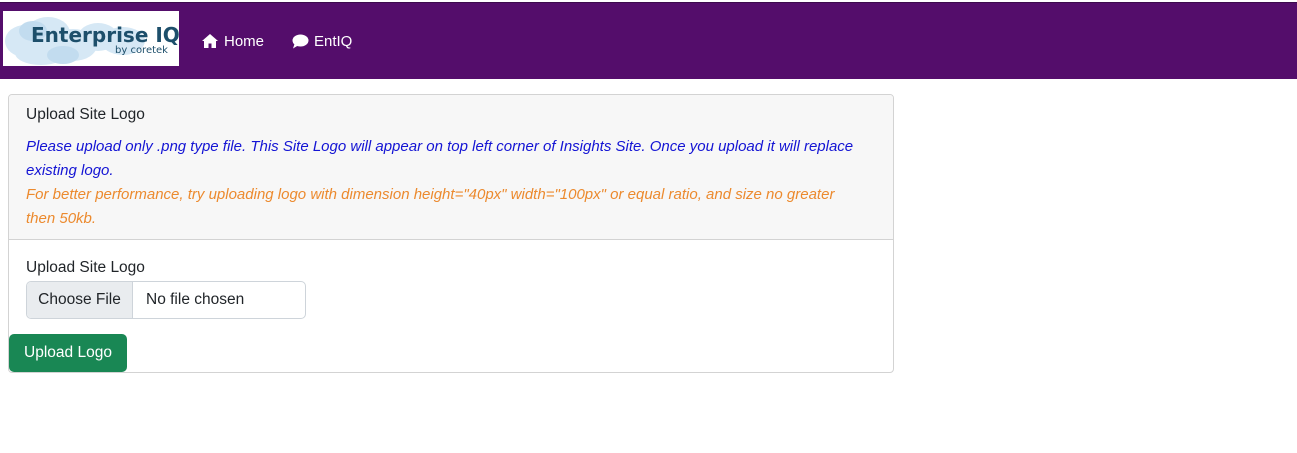  I want to click on nav-item-label: Home, so click(244, 41).